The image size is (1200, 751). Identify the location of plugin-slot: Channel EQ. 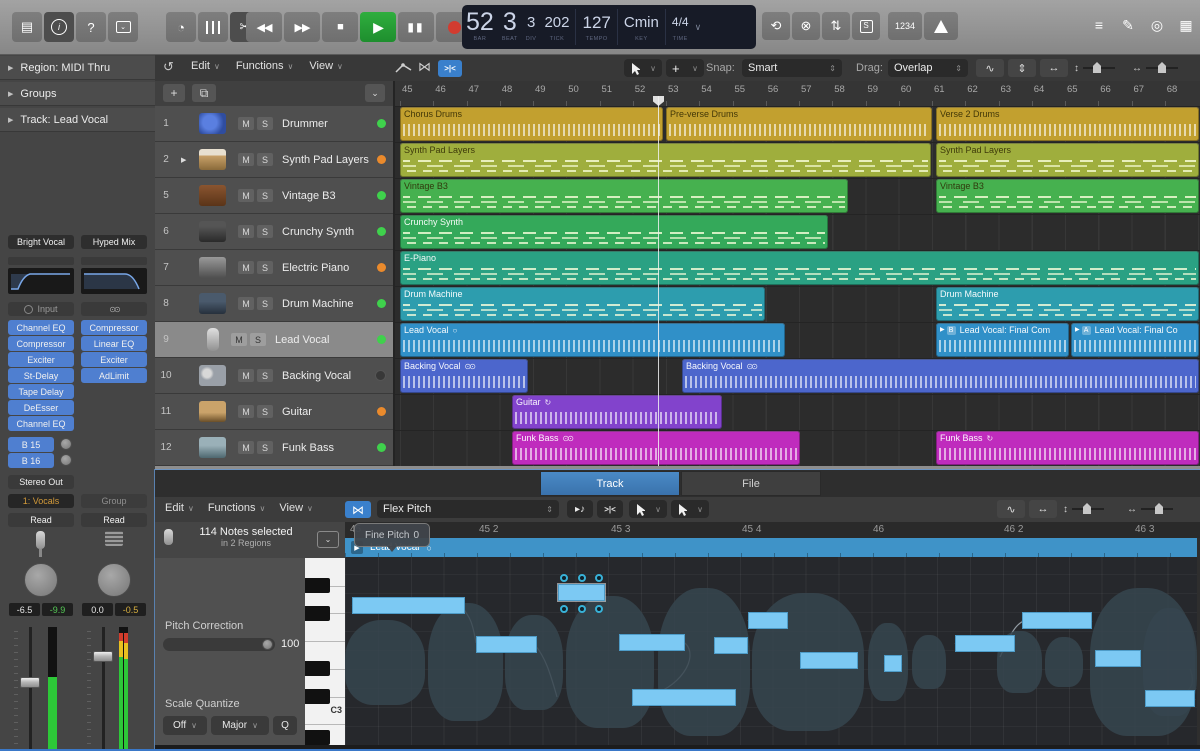
(41, 327).